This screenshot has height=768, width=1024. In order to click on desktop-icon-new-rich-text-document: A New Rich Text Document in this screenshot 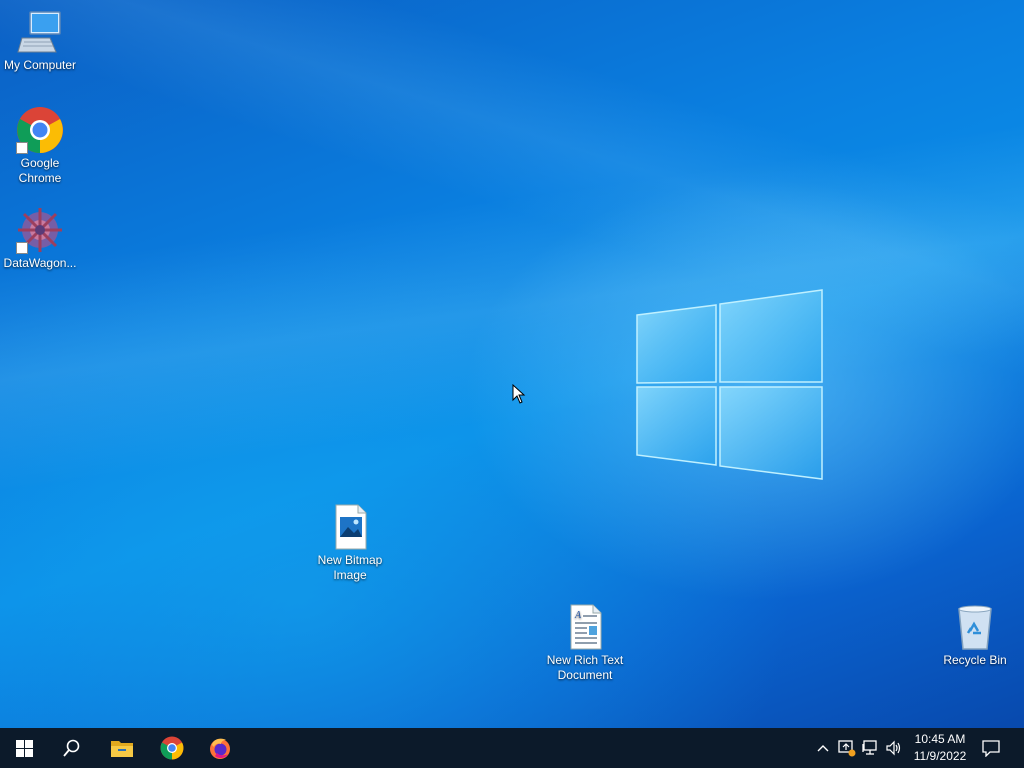, I will do `click(585, 643)`.